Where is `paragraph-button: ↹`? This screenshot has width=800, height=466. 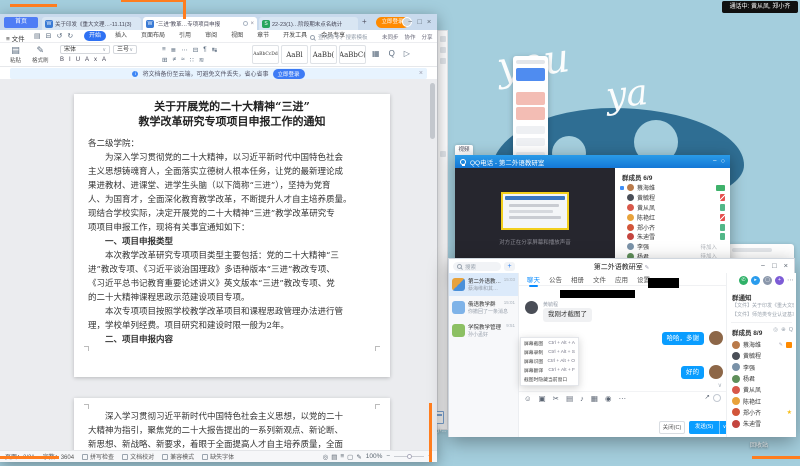 paragraph-button: ↹ is located at coordinates (214, 50).